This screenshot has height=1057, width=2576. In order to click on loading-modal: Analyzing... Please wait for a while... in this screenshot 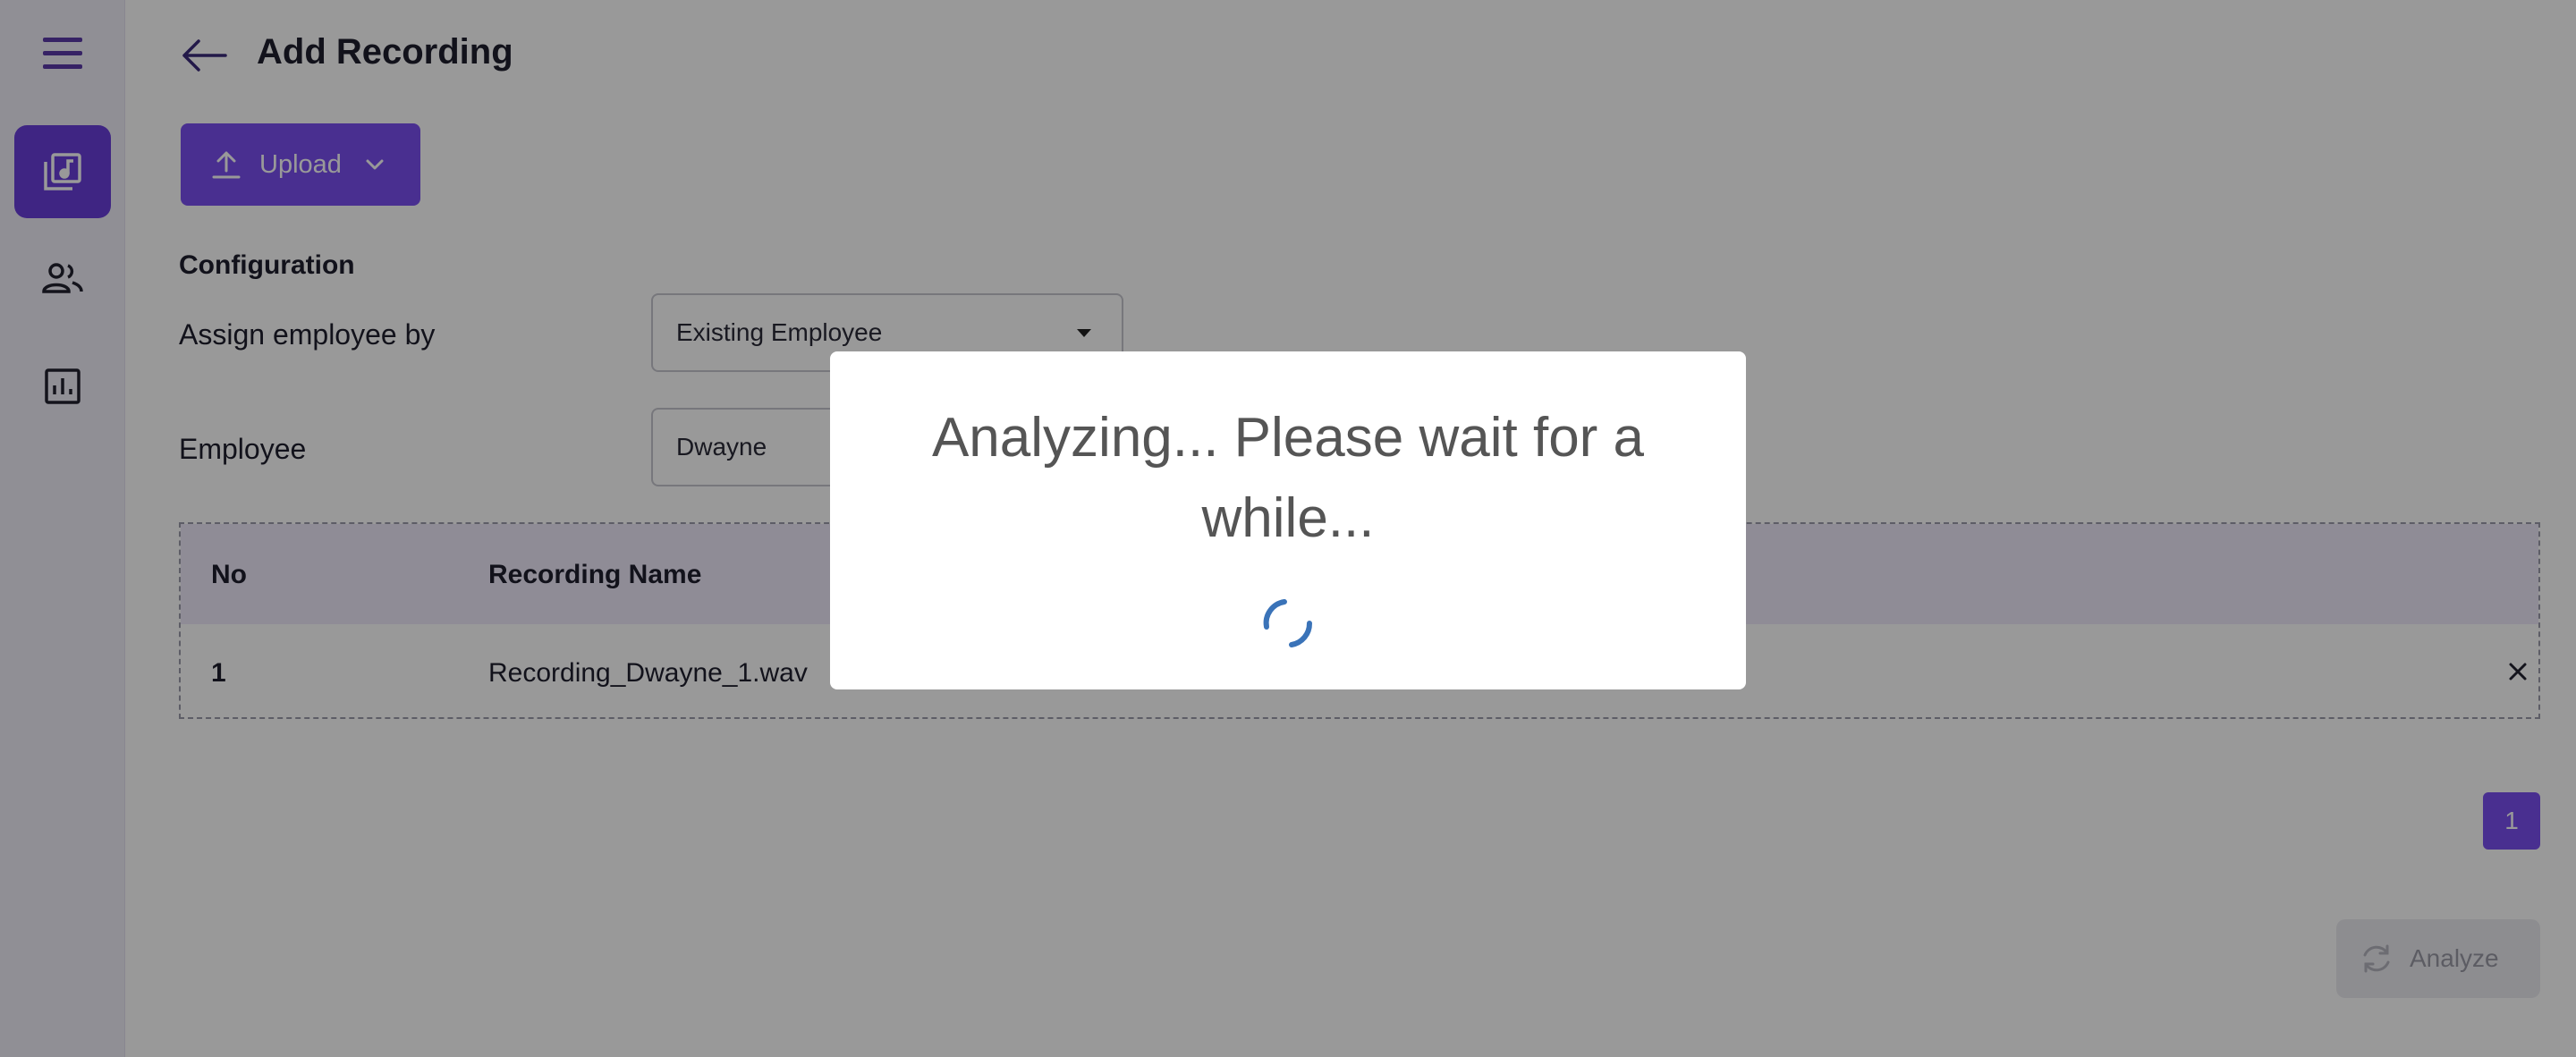, I will do `click(1288, 520)`.